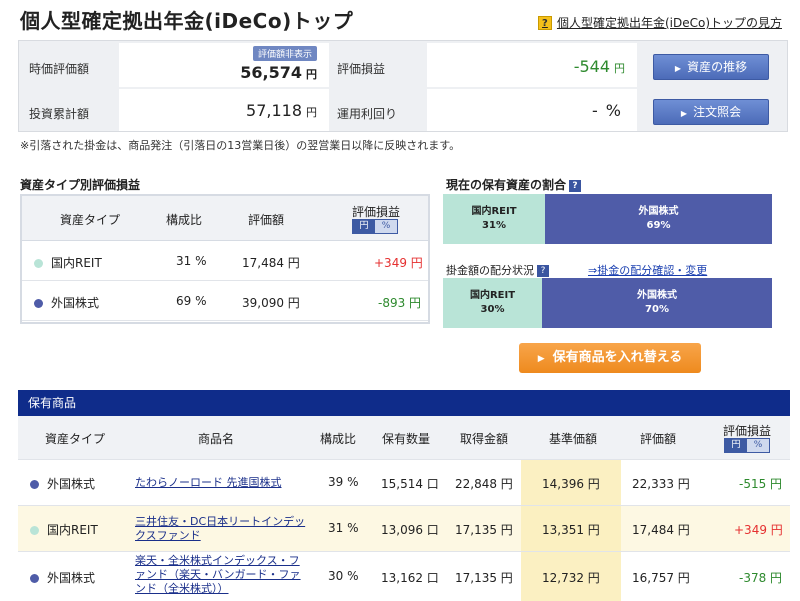  Describe the element at coordinates (271, 263) in the screenshot. I see `asset-value: 17,484 円` at that location.